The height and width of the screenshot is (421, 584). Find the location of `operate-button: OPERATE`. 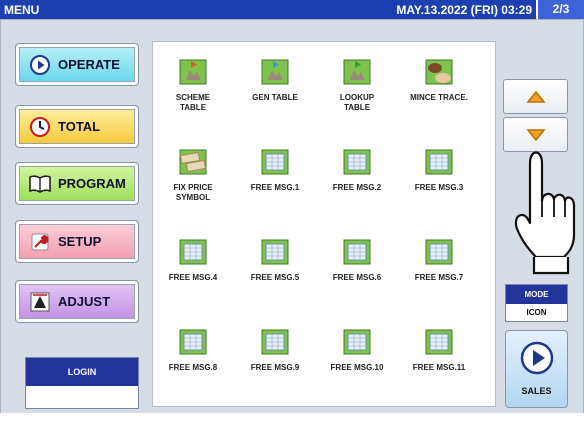

operate-button: OPERATE is located at coordinates (77, 64).